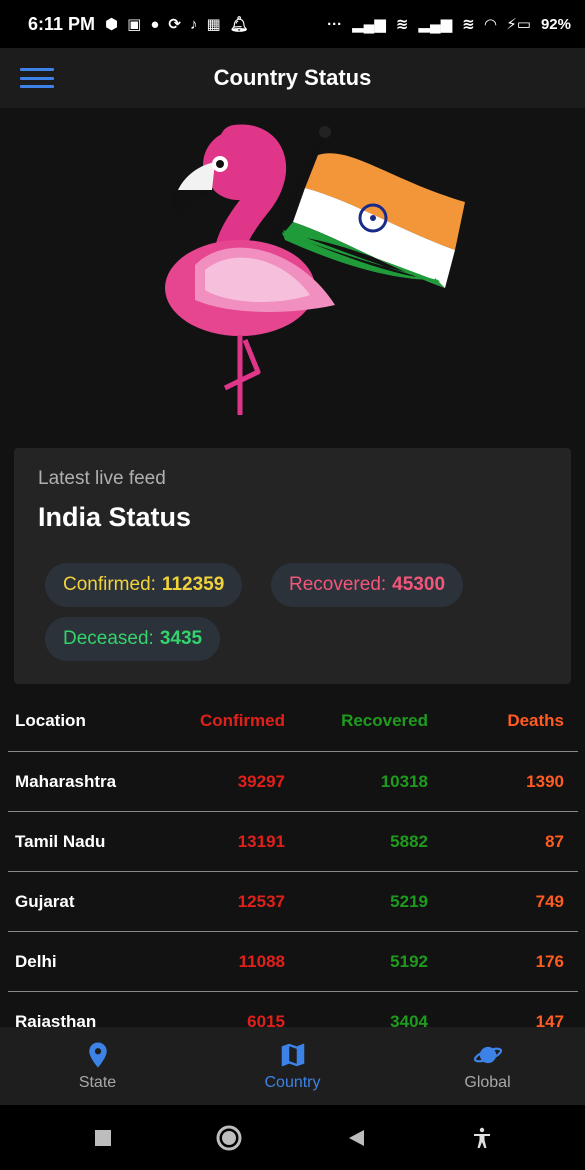 The width and height of the screenshot is (585, 1170). Describe the element at coordinates (36, 961) in the screenshot. I see `row-location: Delhi` at that location.